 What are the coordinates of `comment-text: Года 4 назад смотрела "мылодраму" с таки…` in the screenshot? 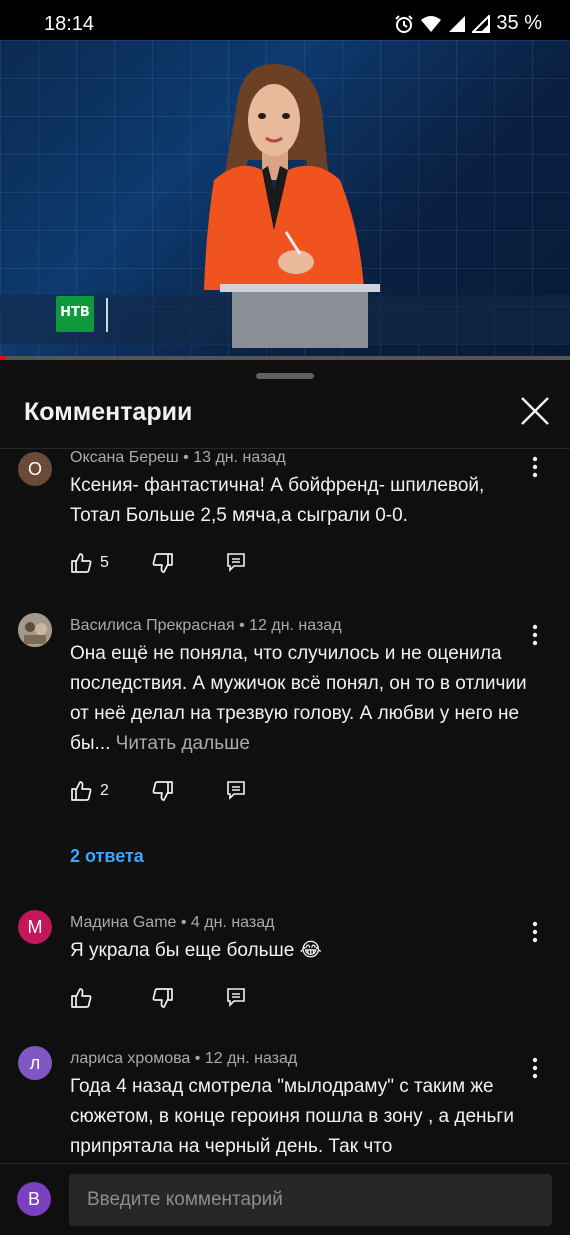 It's located at (292, 1116).